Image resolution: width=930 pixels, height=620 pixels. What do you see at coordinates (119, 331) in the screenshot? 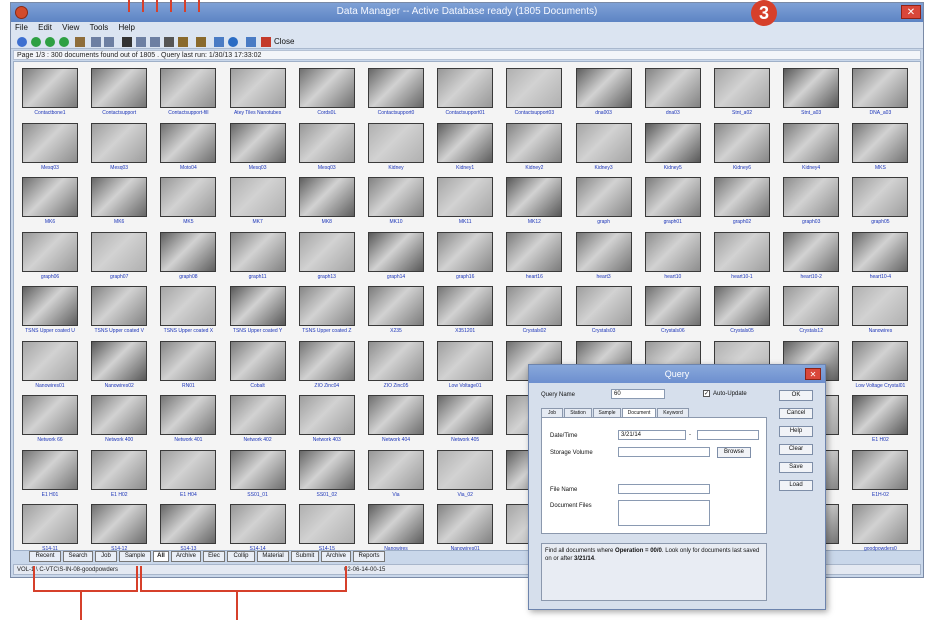
I see `thumbnail-caption: TSNS Upper coated V` at bounding box center [119, 331].